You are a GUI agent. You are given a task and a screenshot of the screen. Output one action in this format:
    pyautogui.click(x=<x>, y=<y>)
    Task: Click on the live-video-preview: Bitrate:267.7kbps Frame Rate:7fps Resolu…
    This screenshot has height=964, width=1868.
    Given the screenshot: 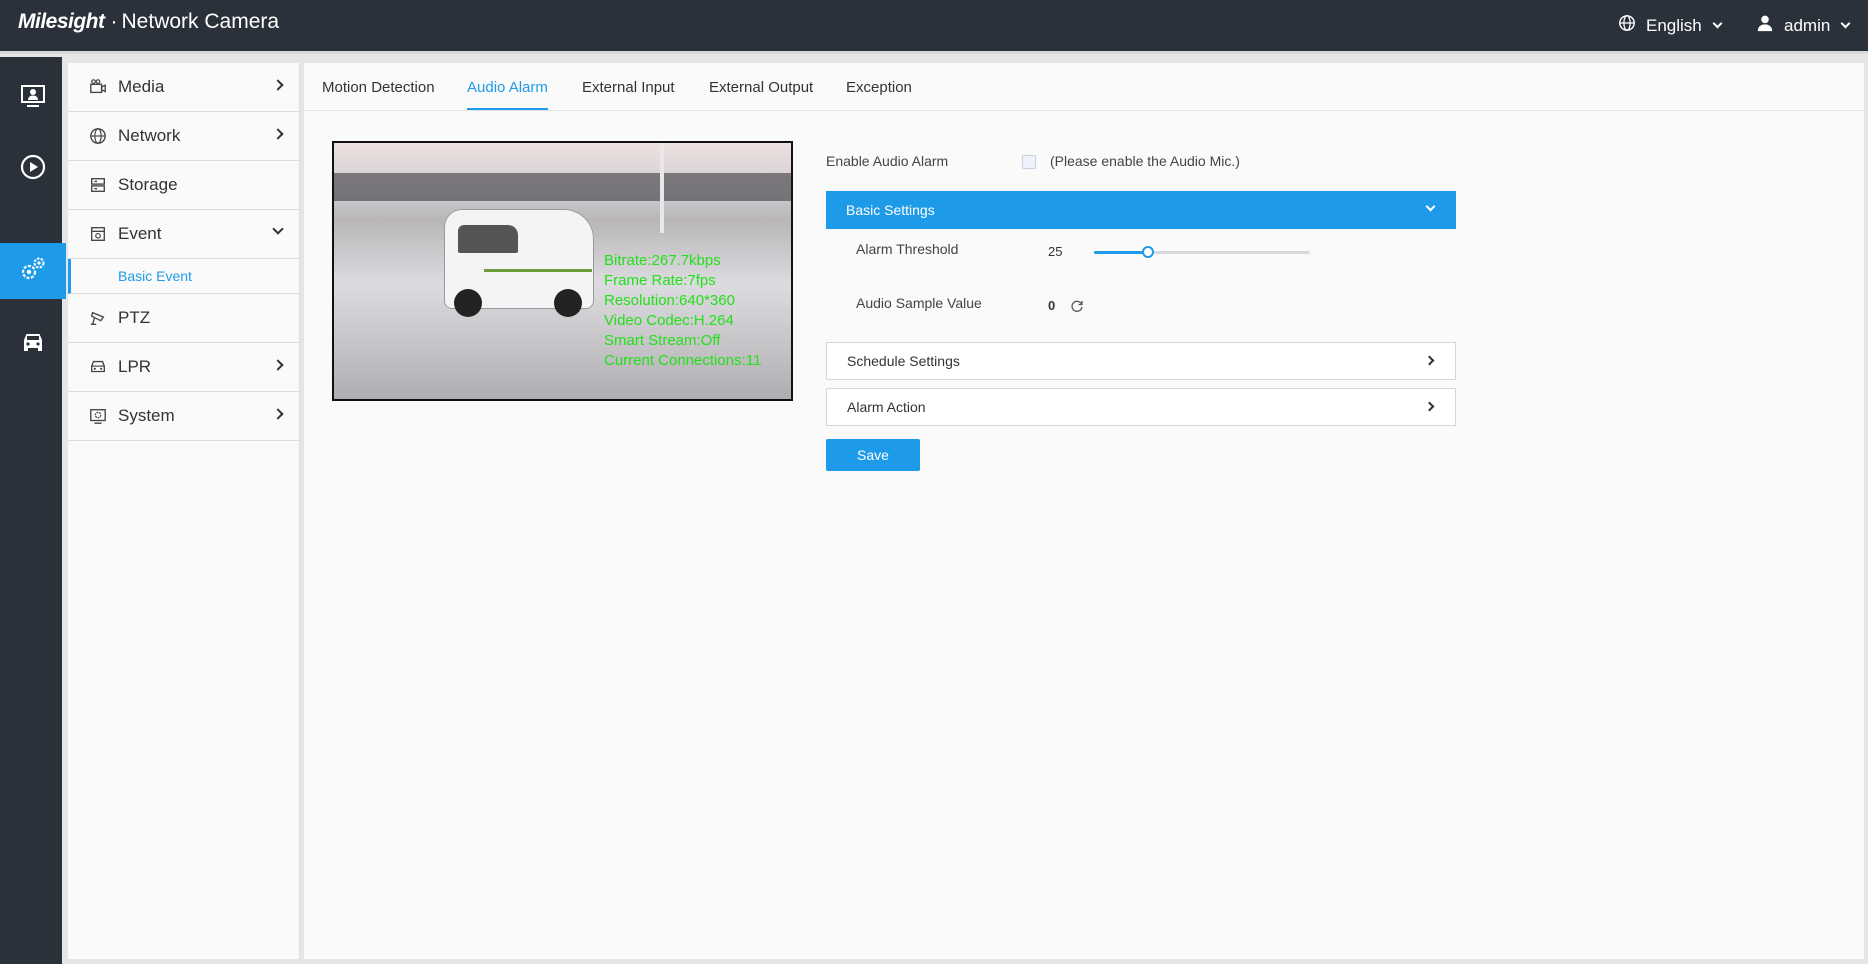 What is the action you would take?
    pyautogui.click(x=562, y=271)
    